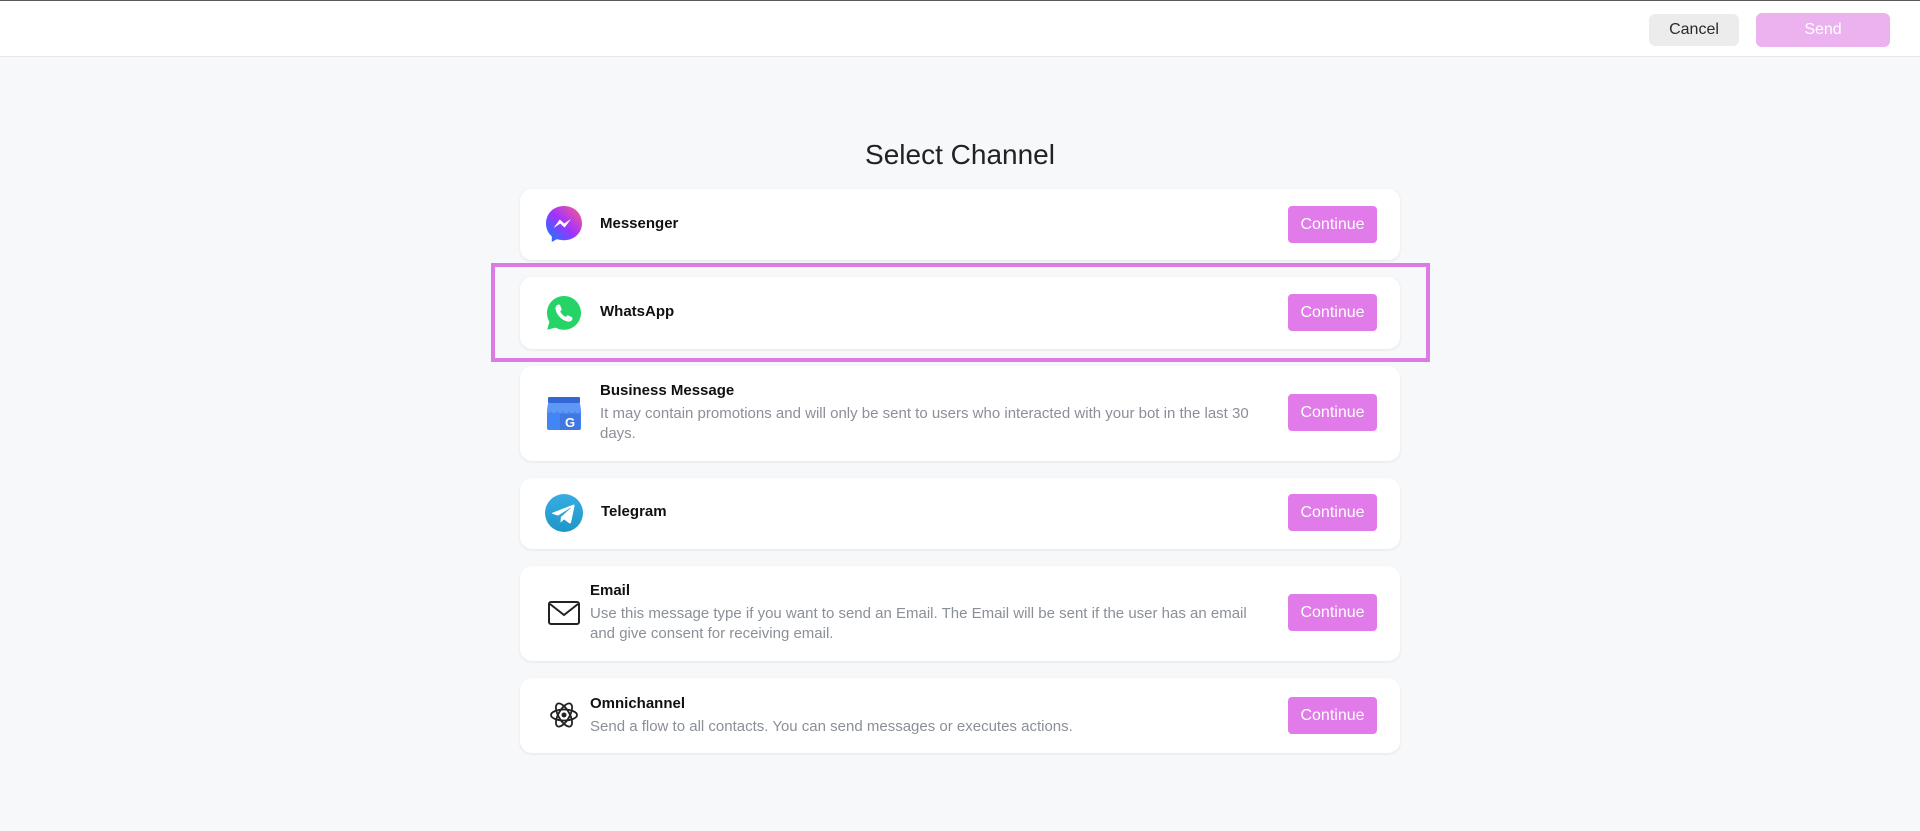 The image size is (1920, 831). I want to click on continue-button-email: Continue, so click(1332, 612).